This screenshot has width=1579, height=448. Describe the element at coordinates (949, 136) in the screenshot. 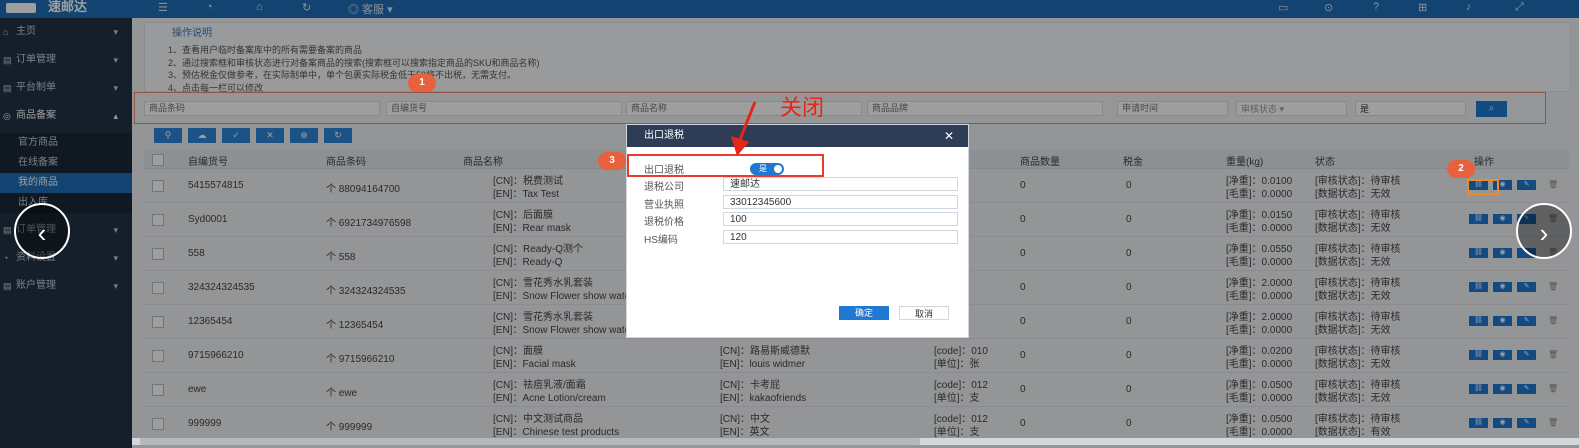

I see `close-icon: ✕` at that location.